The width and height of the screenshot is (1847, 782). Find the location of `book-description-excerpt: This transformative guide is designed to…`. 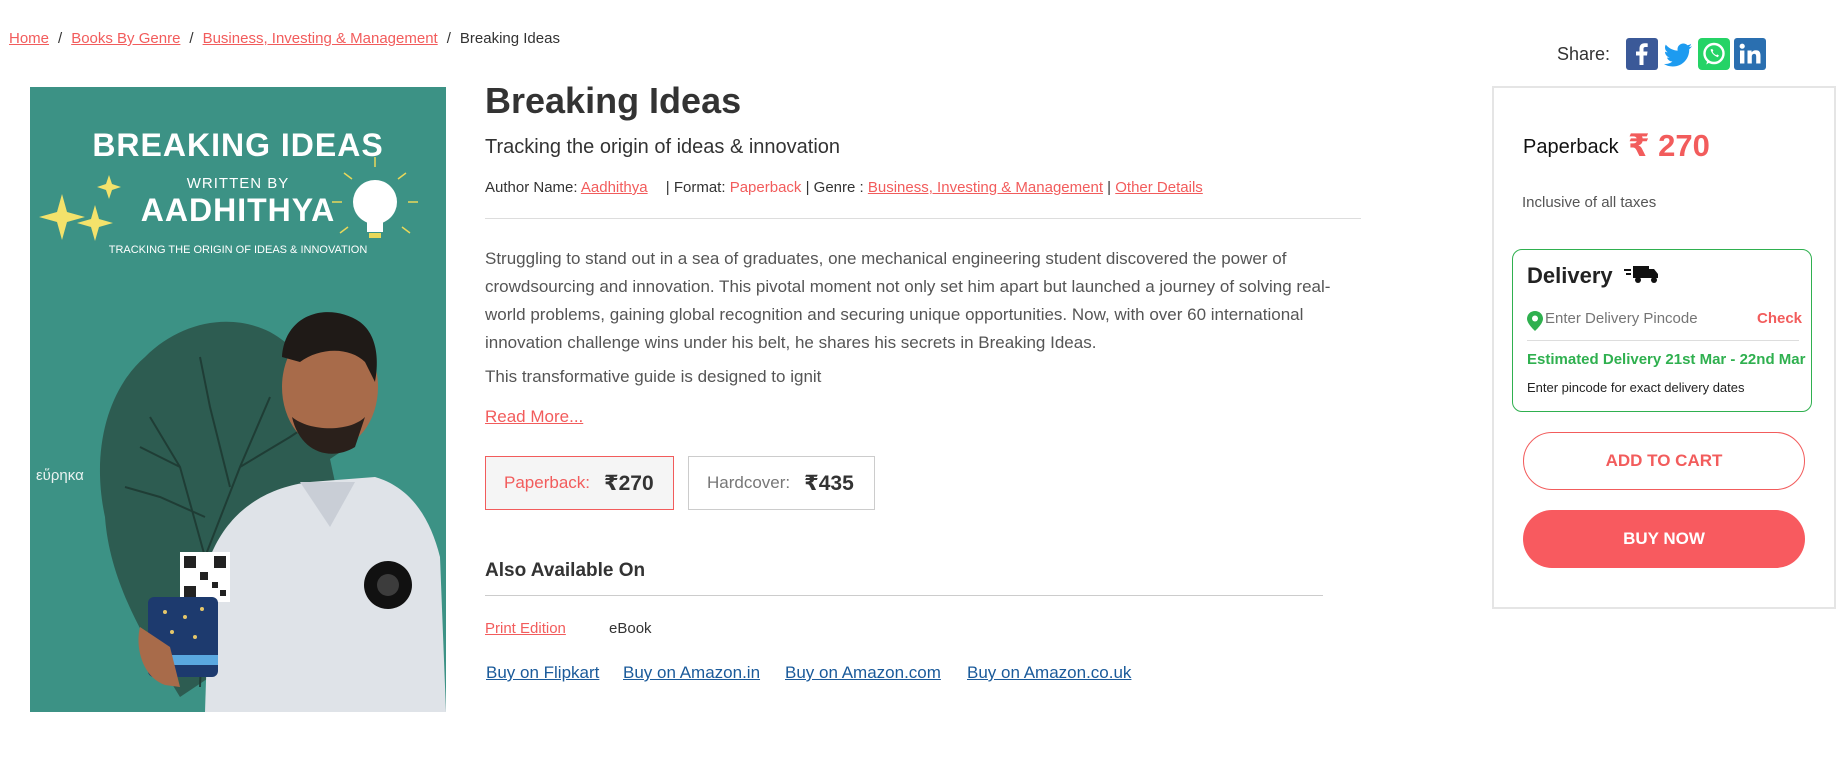

book-description-excerpt: This transformative guide is designed to… is located at coordinates (653, 376).